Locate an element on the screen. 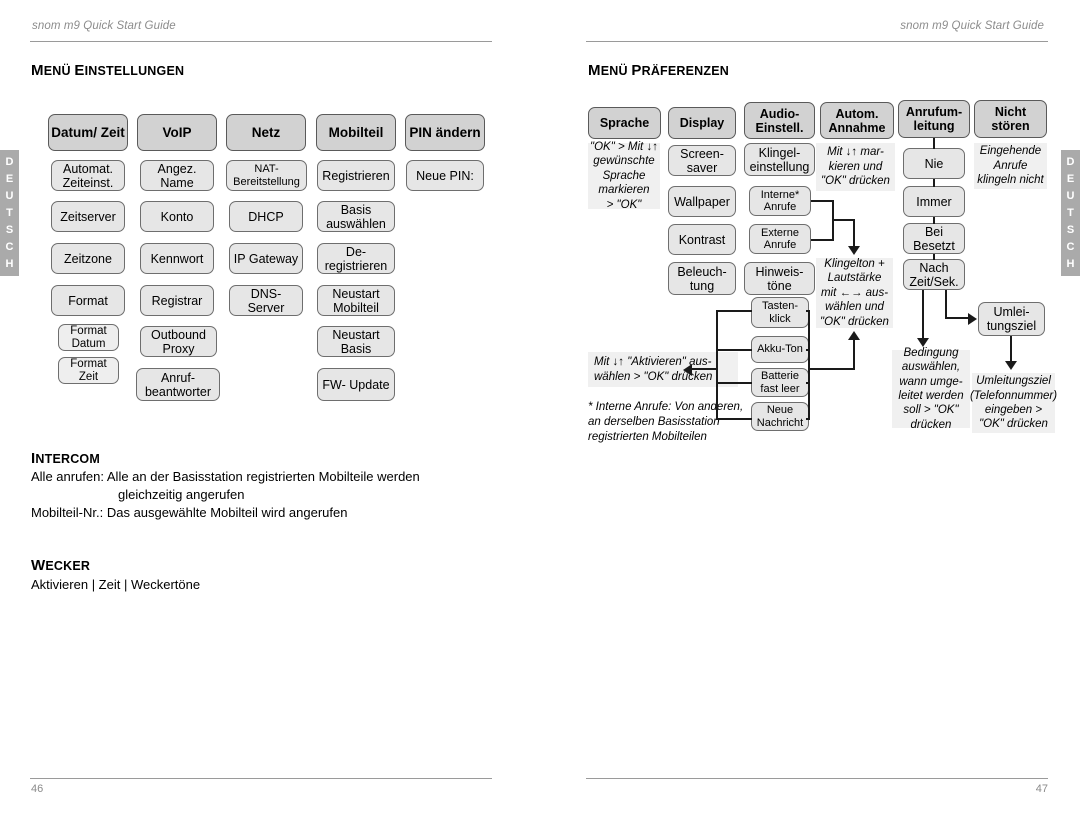  connector-klingelton-v is located at coordinates (854, 234).